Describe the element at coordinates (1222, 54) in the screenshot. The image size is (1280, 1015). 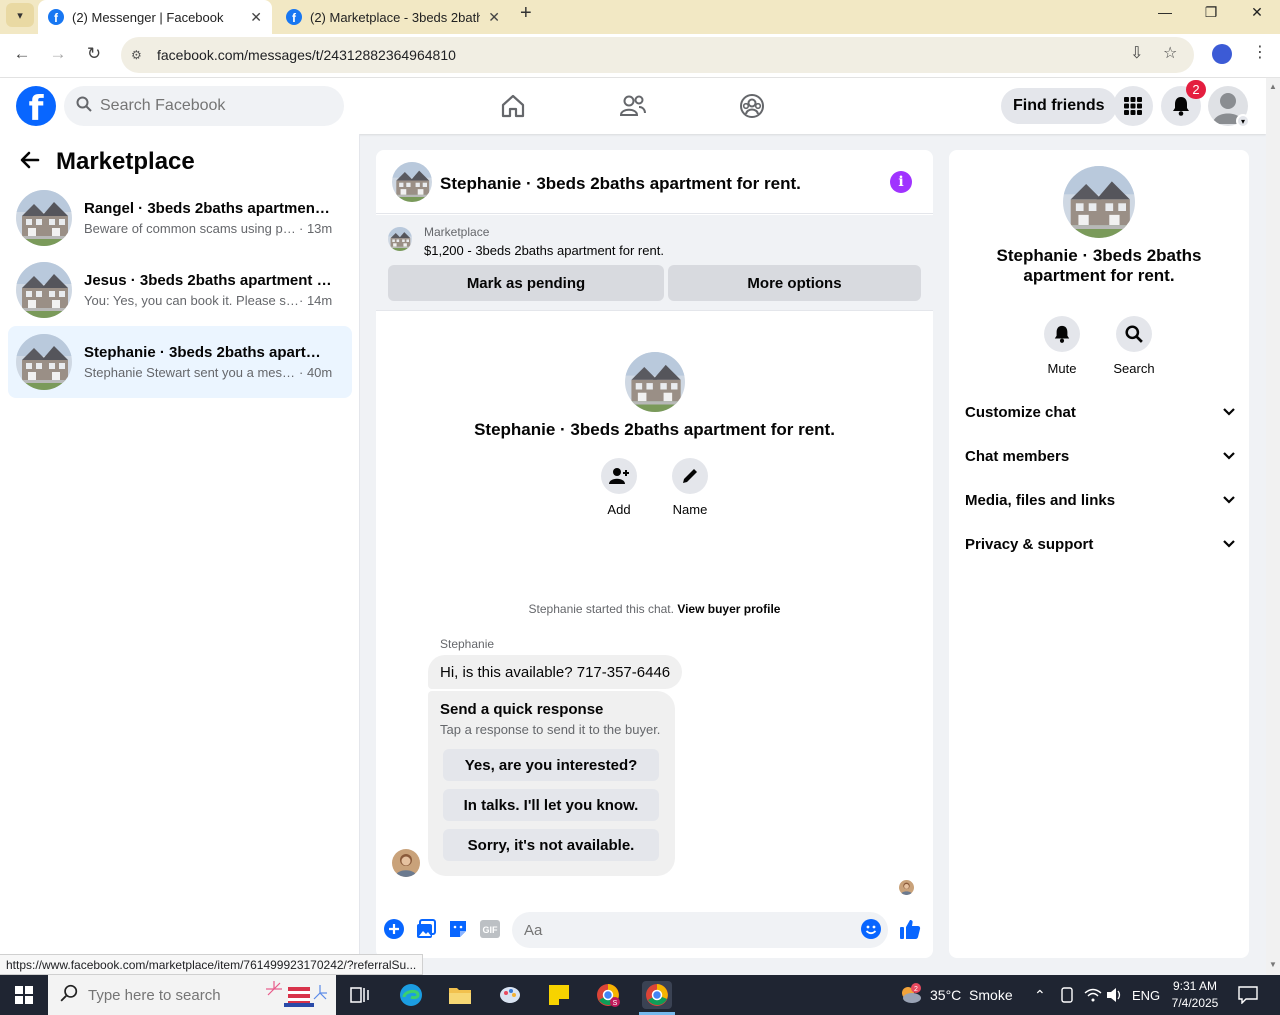
I see `browser-profile-icon` at that location.